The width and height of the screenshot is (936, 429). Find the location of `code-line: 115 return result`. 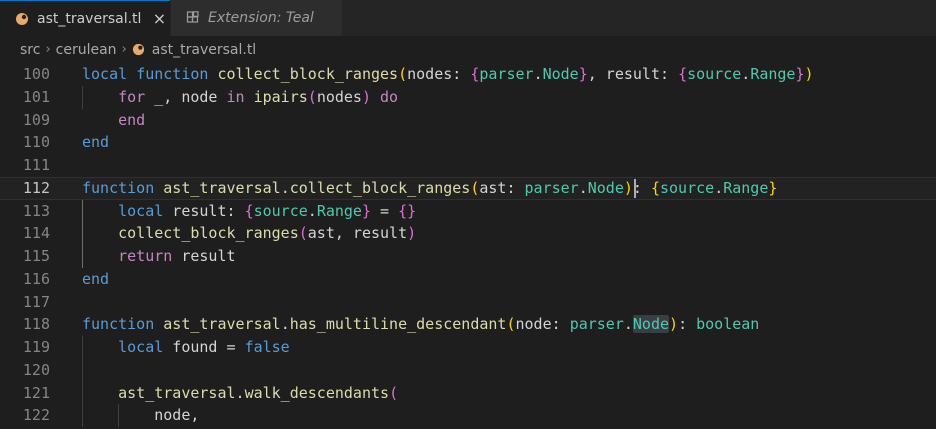

code-line: 115 return result is located at coordinates (468, 256).